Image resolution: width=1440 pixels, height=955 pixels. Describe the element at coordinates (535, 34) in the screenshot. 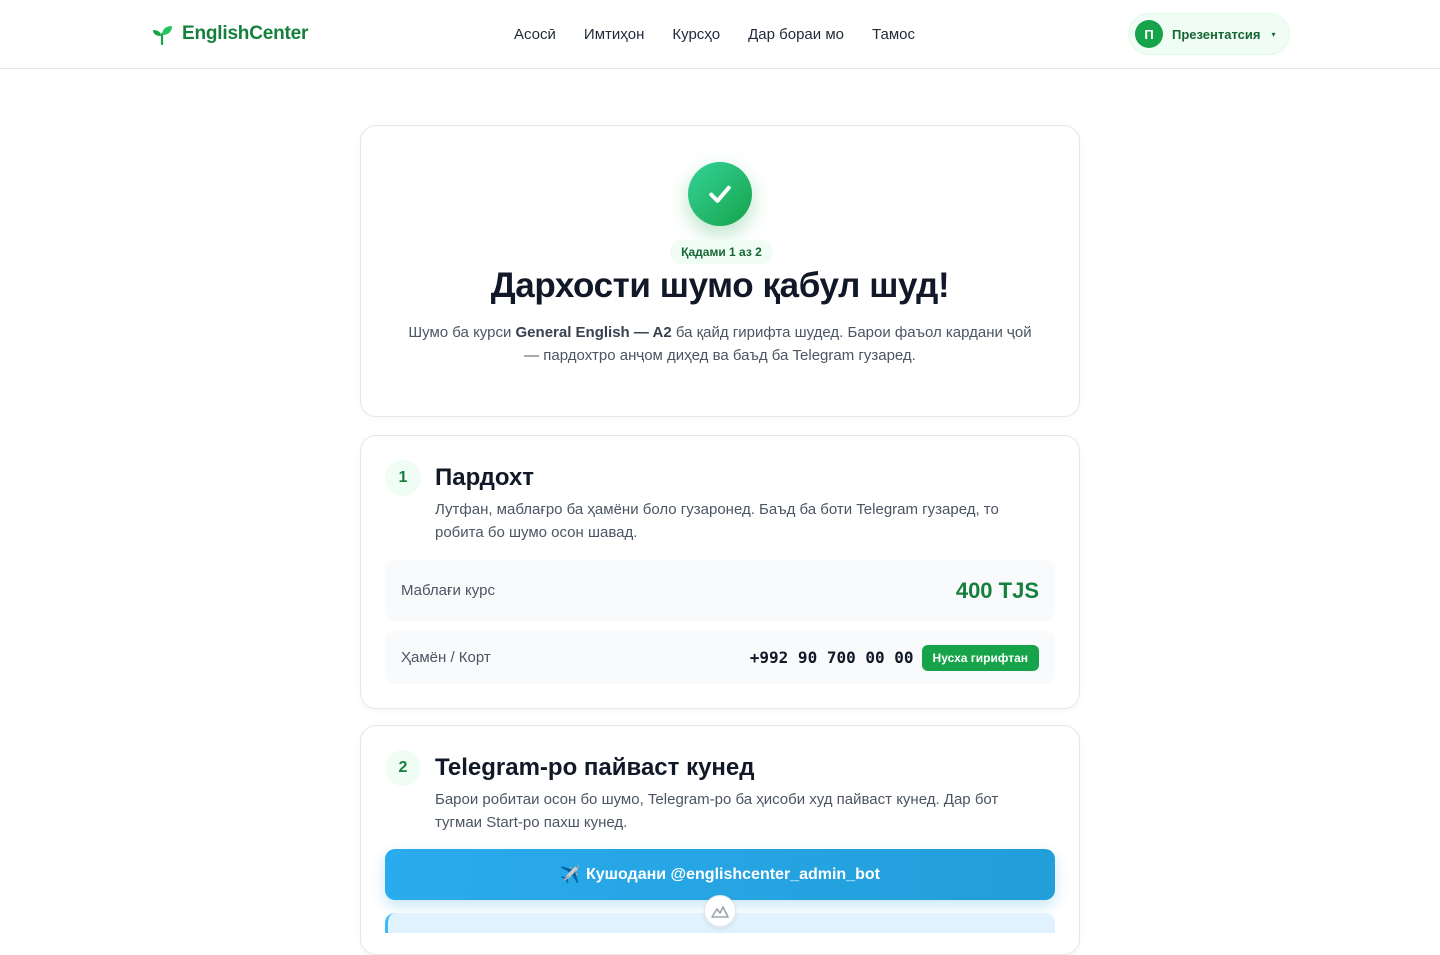

I see `nav-home: Асосӣ` at that location.